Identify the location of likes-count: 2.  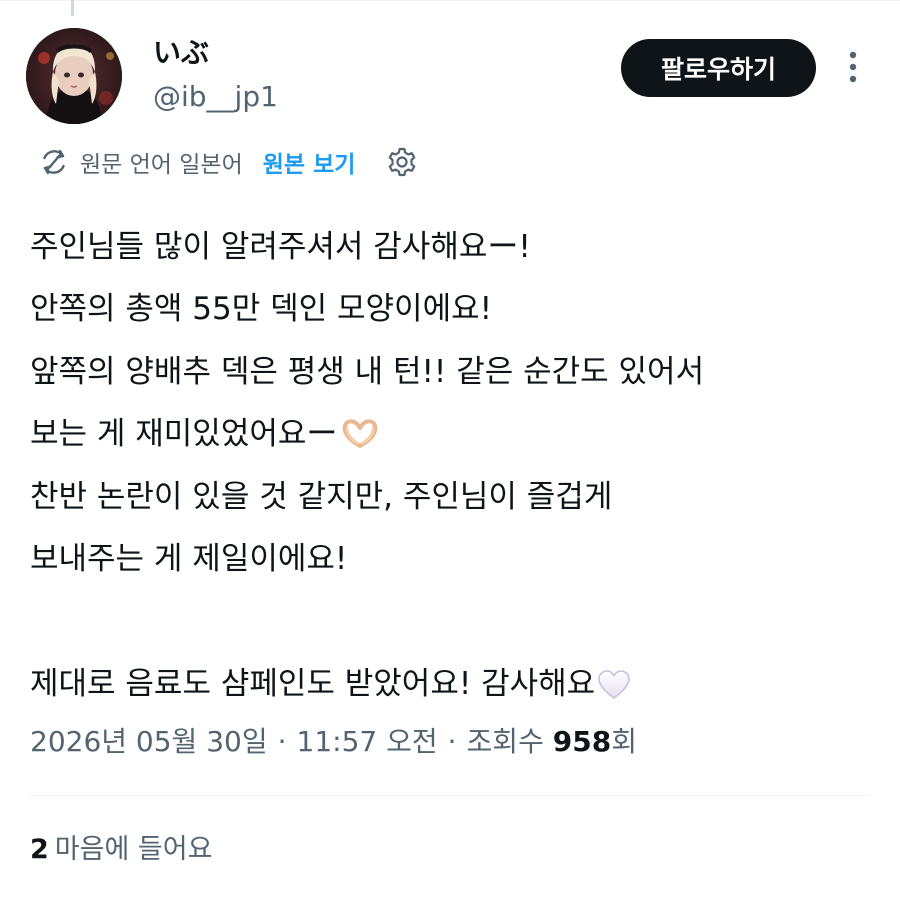
(39, 849).